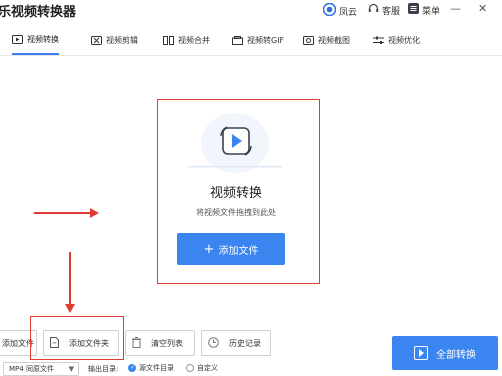  Describe the element at coordinates (207, 368) in the screenshot. I see `radio-custom-label: 自定义` at that location.